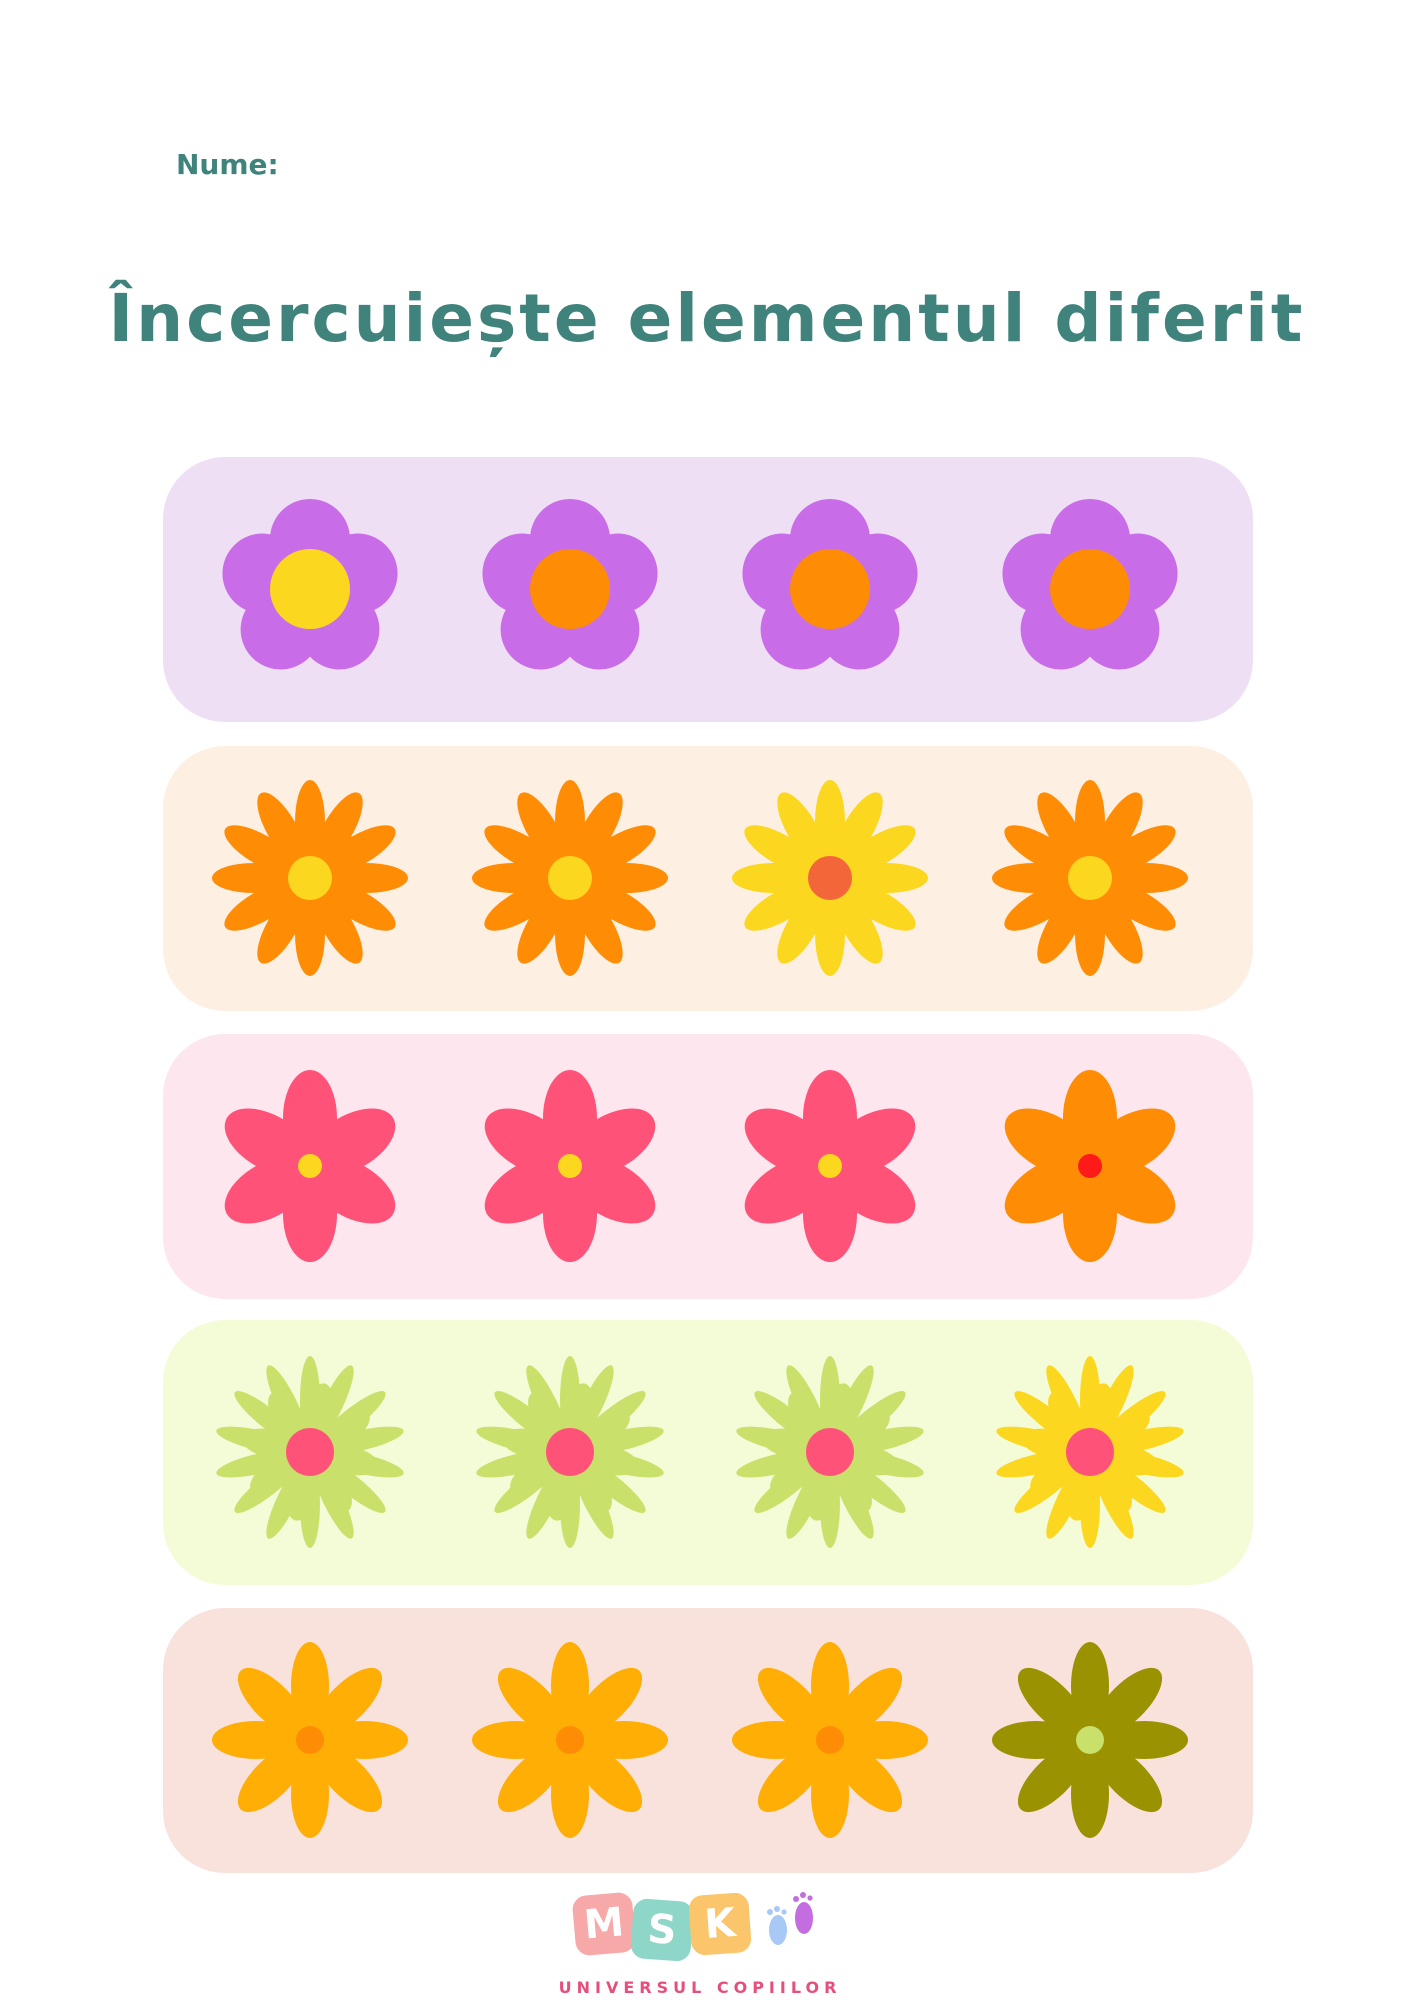 Image resolution: width=1414 pixels, height=2000 pixels. What do you see at coordinates (700, 1987) in the screenshot?
I see `logo-subtitle: UNIVERSUL COPIILOR` at bounding box center [700, 1987].